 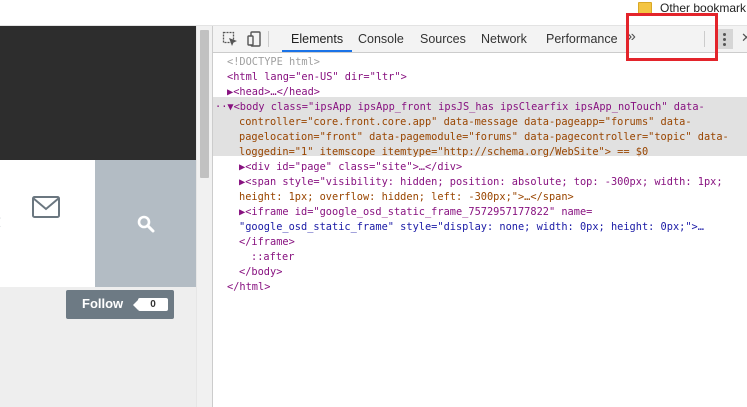 I want to click on dom-node-html: <html lang="en-US" dir="ltr">, so click(x=317, y=77).